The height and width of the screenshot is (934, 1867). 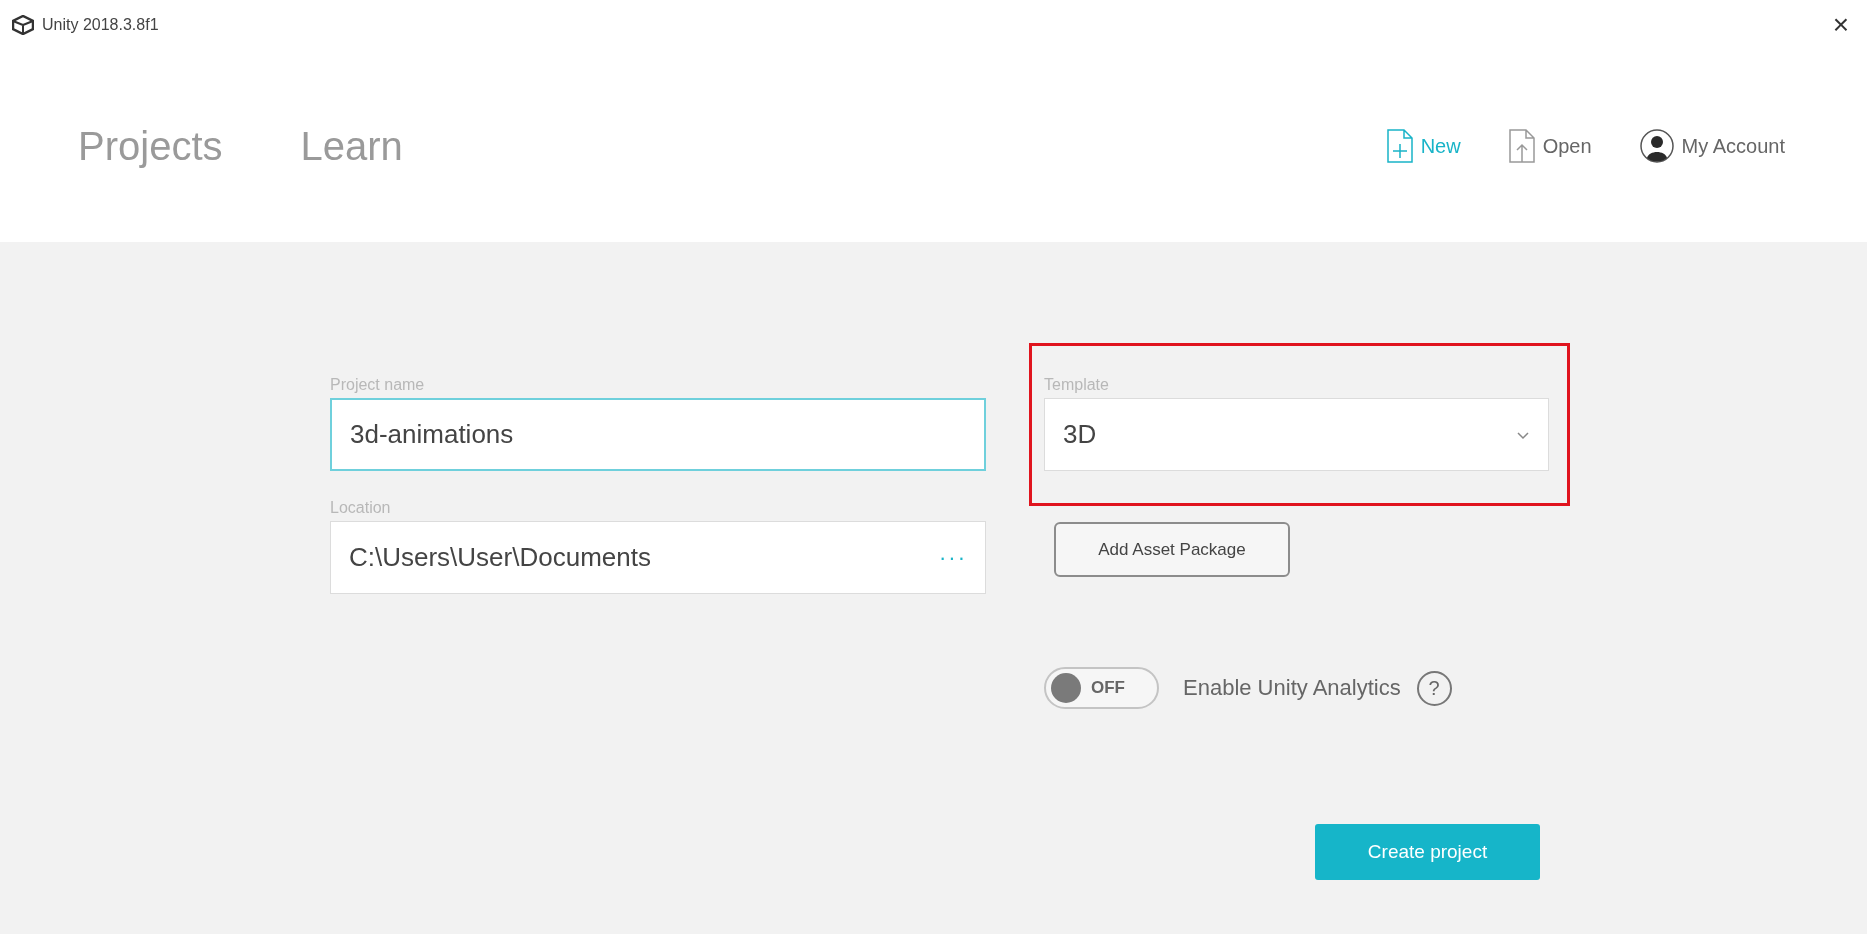 I want to click on field-label: Project name, so click(x=378, y=385).